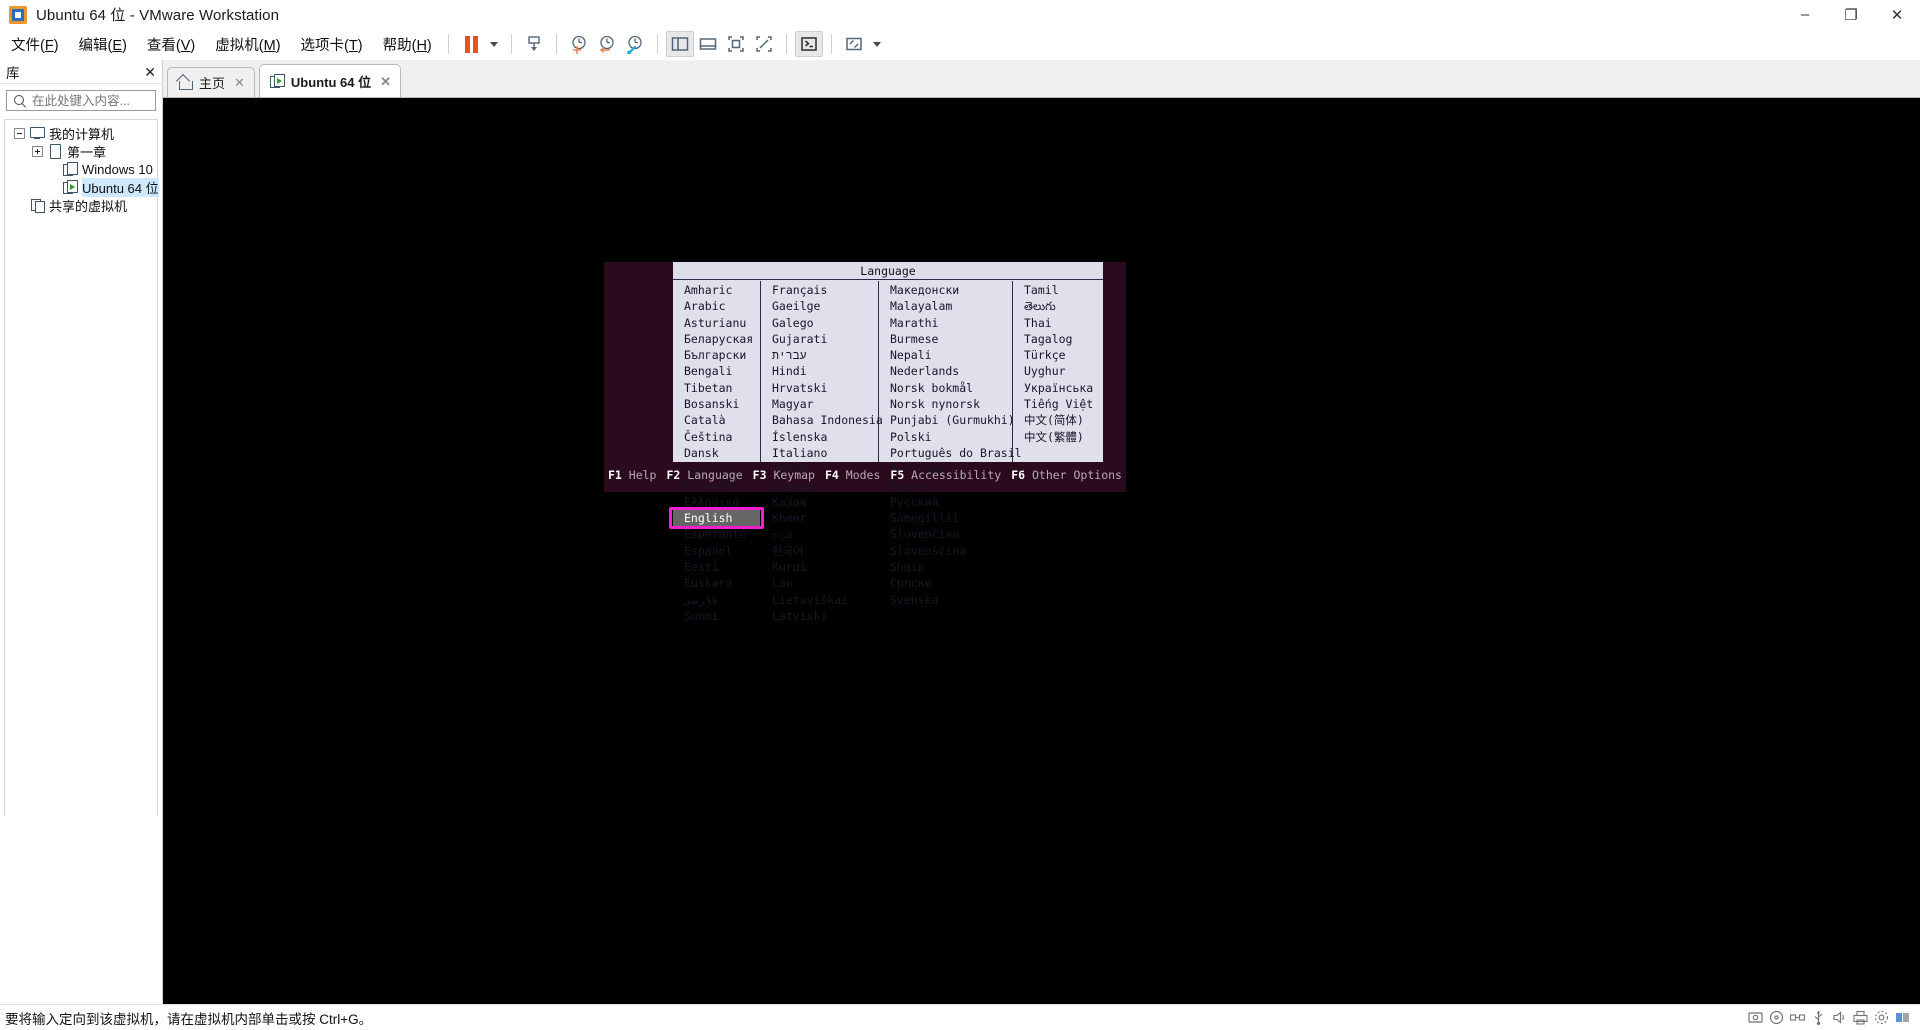 The image size is (1920, 1030). I want to click on language-option: Türkçe, so click(1057, 355).